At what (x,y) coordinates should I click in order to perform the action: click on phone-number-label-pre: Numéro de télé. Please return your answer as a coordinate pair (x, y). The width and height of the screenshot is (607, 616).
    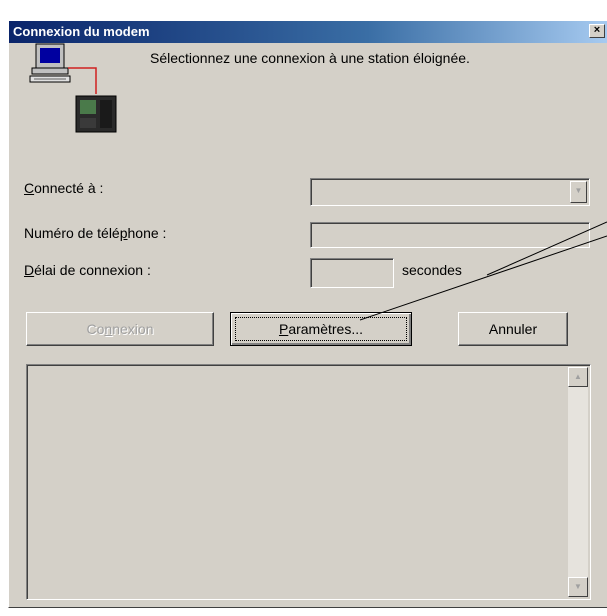
    Looking at the image, I should click on (72, 233).